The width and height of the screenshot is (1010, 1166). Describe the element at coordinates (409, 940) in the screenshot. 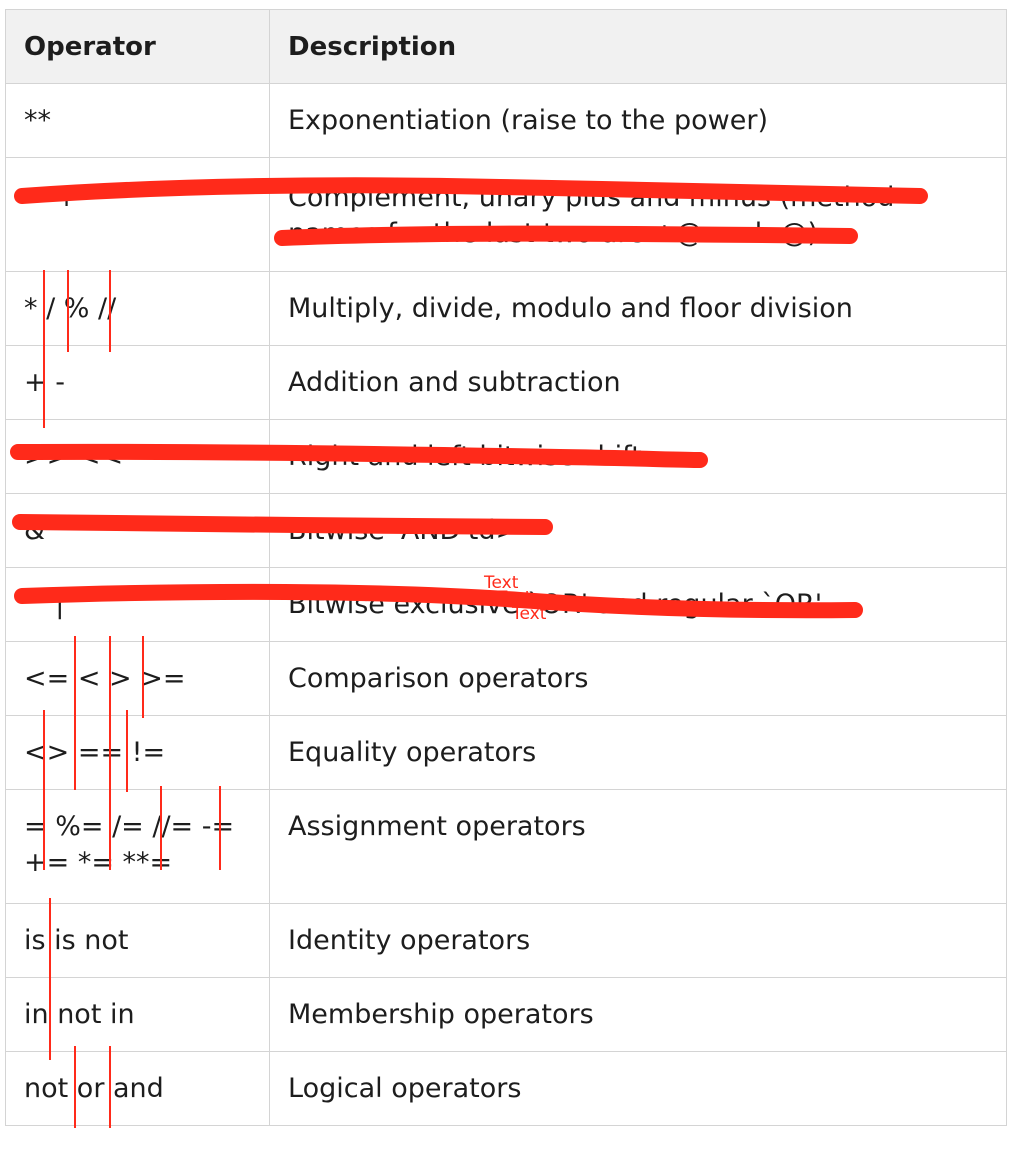

I see `description-cell: Identity operators` at that location.